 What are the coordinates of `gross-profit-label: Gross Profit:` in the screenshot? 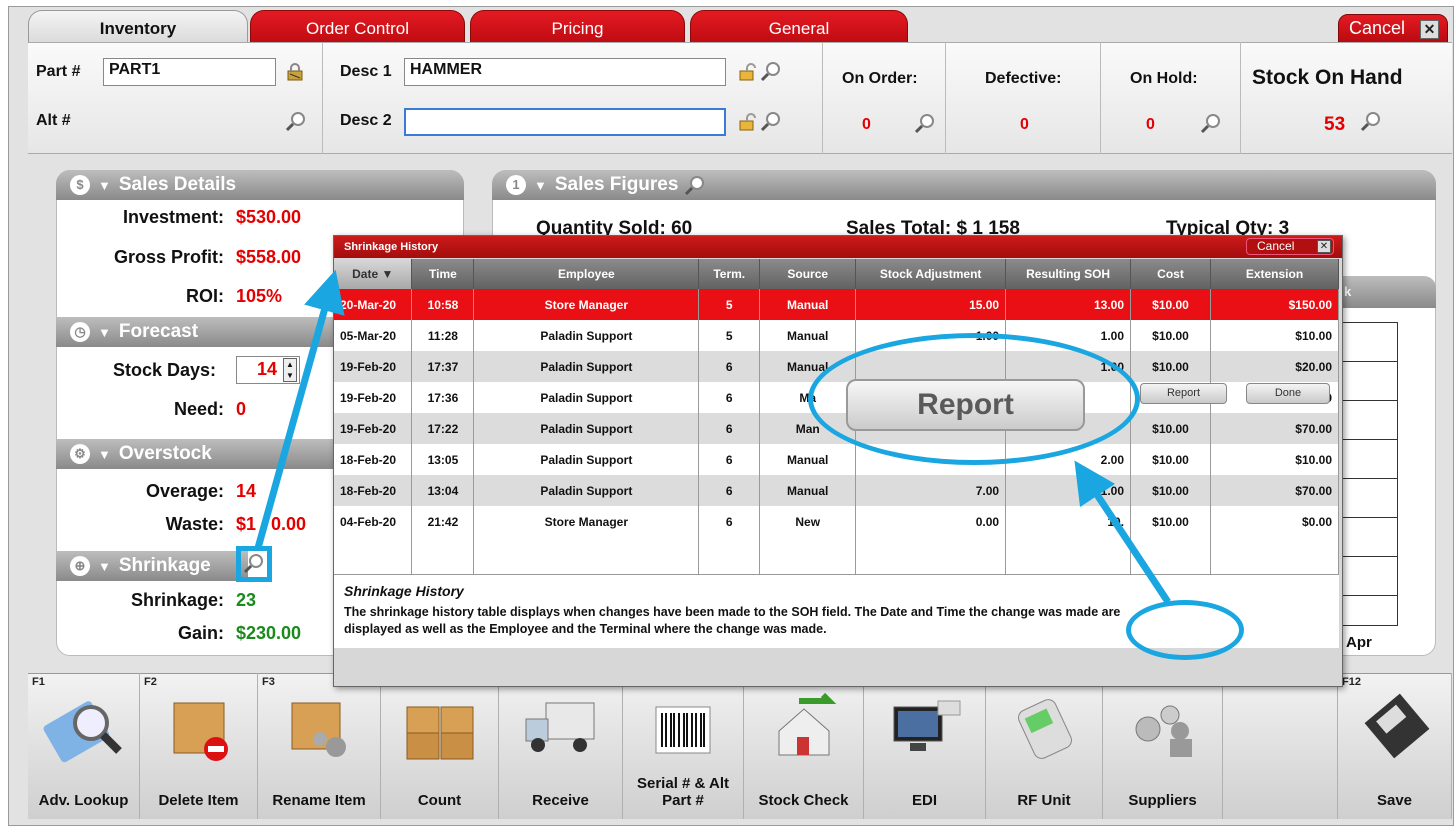 It's located at (168, 257).